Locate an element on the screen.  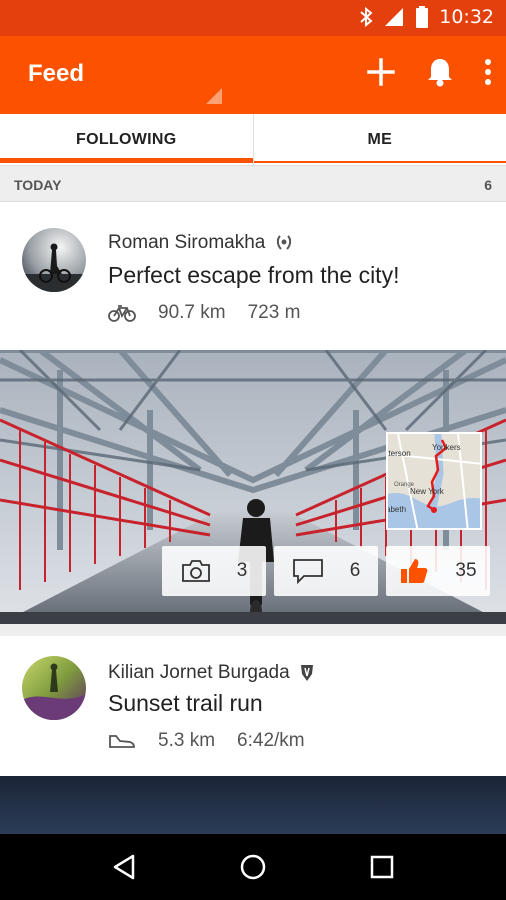
recents-icon is located at coordinates (382, 867).